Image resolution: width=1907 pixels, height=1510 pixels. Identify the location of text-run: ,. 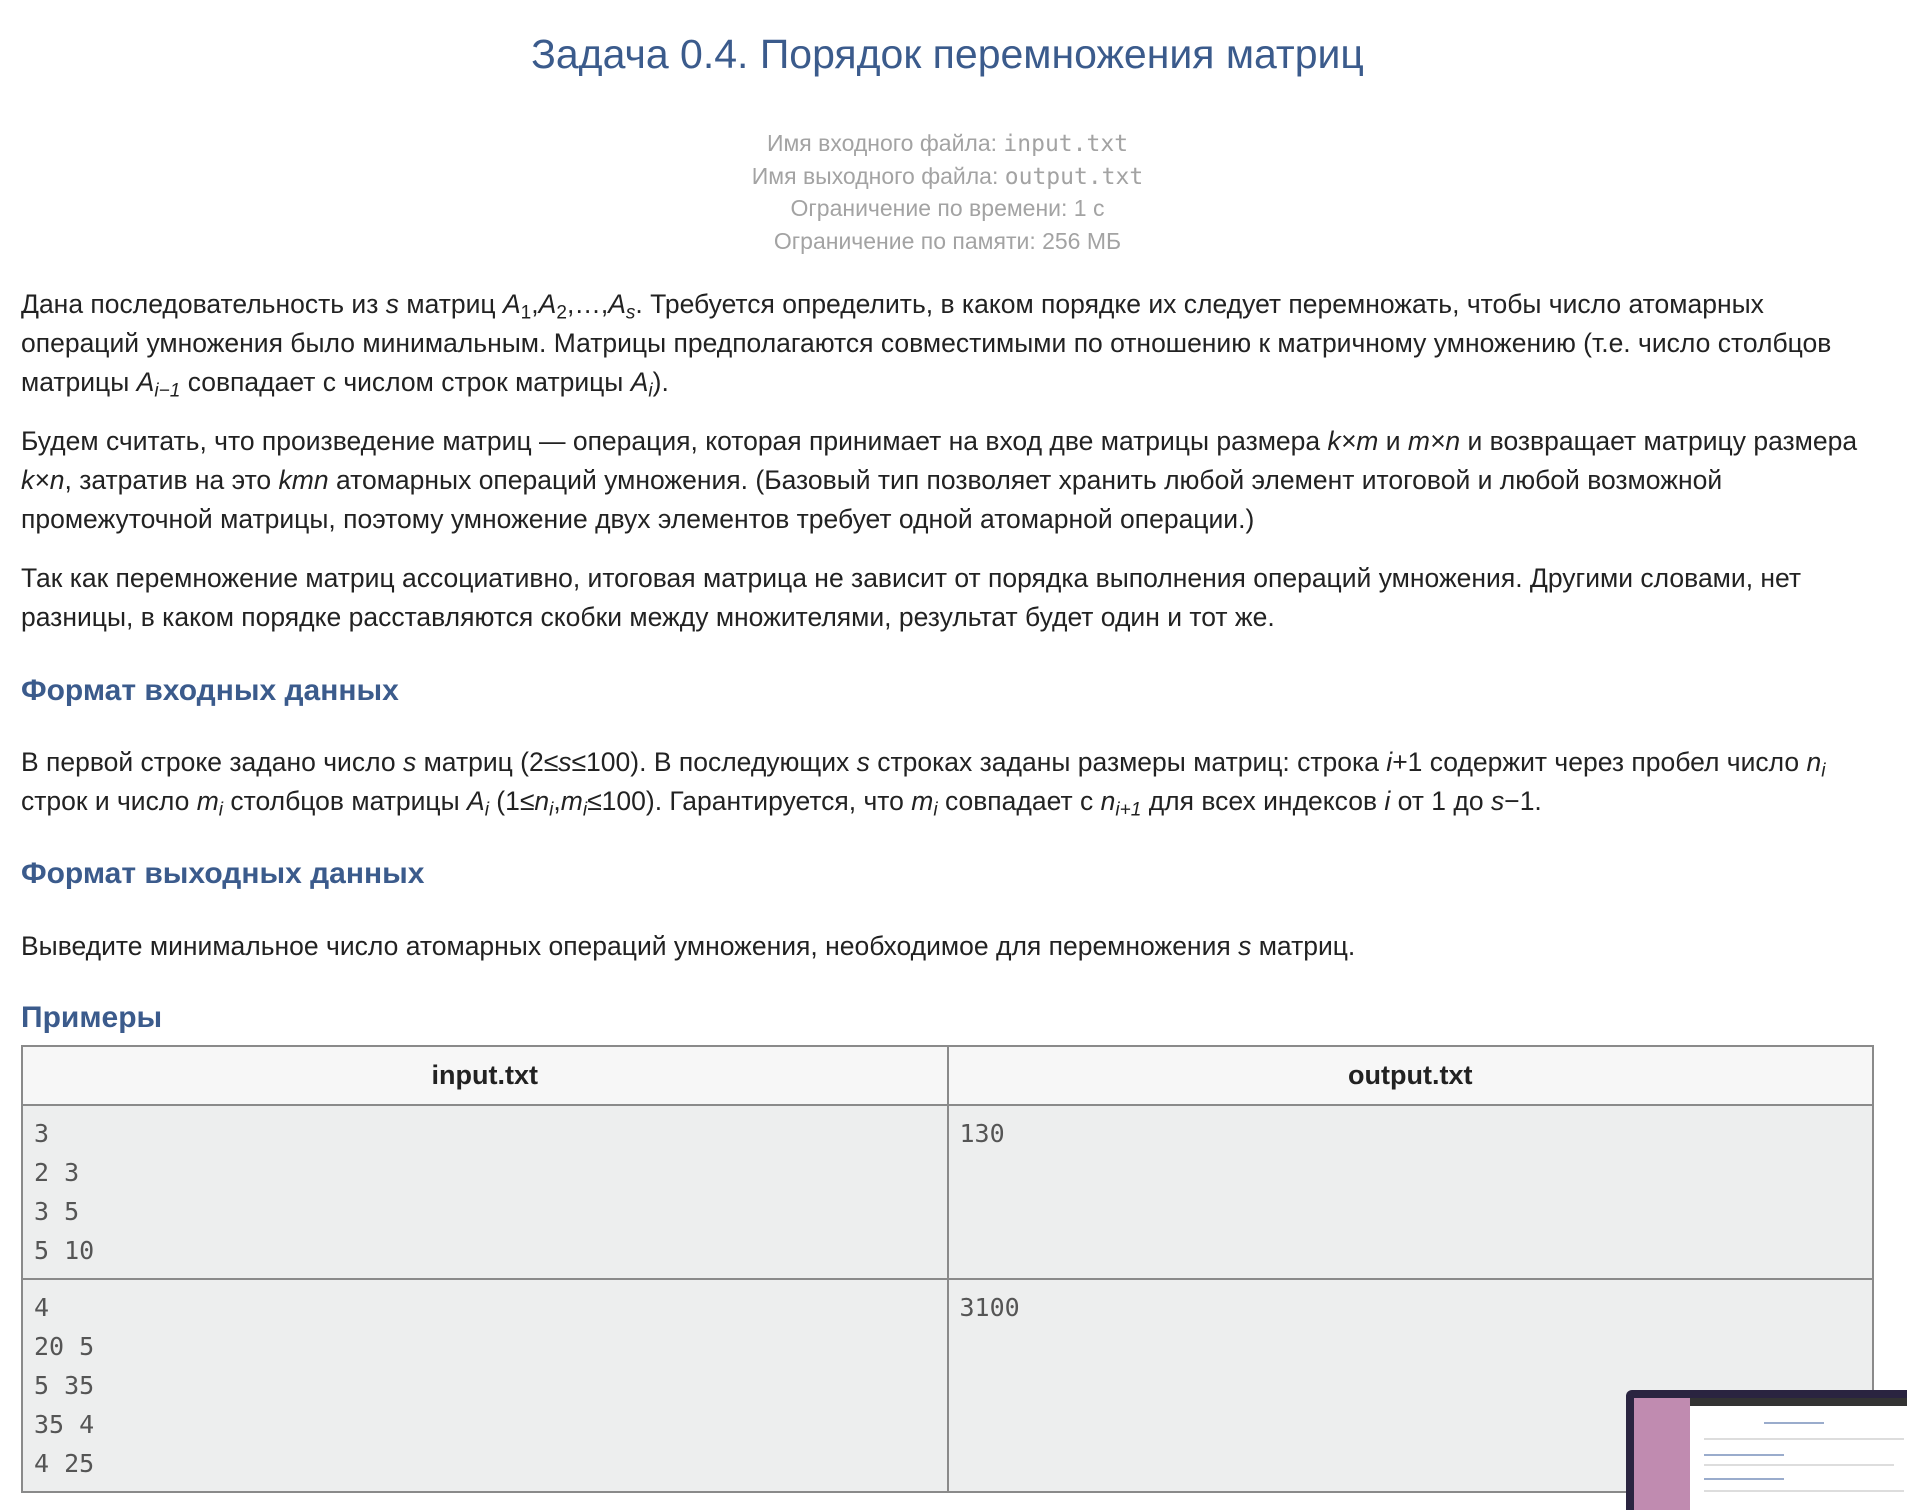
(557, 801).